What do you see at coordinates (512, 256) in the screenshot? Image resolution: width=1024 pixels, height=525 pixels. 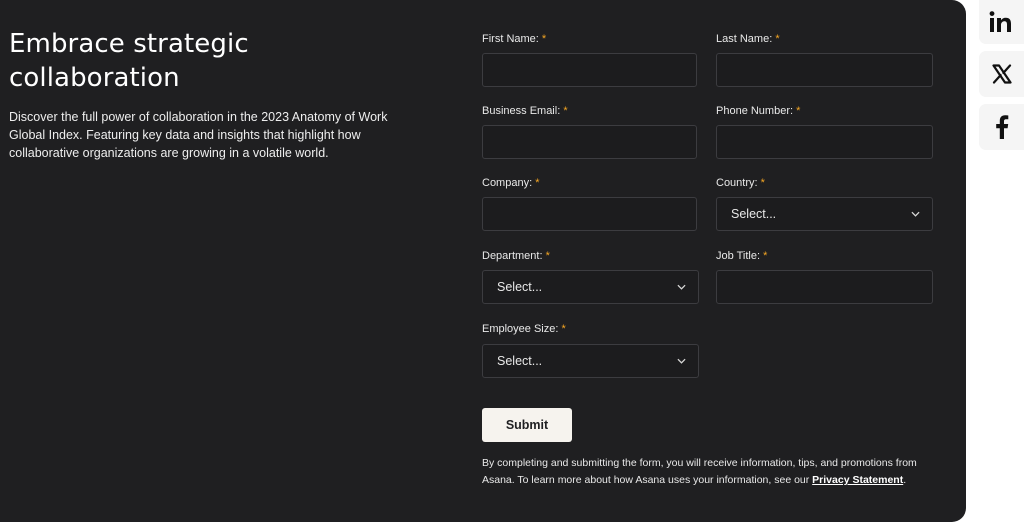 I see `department-label-text: Department:` at bounding box center [512, 256].